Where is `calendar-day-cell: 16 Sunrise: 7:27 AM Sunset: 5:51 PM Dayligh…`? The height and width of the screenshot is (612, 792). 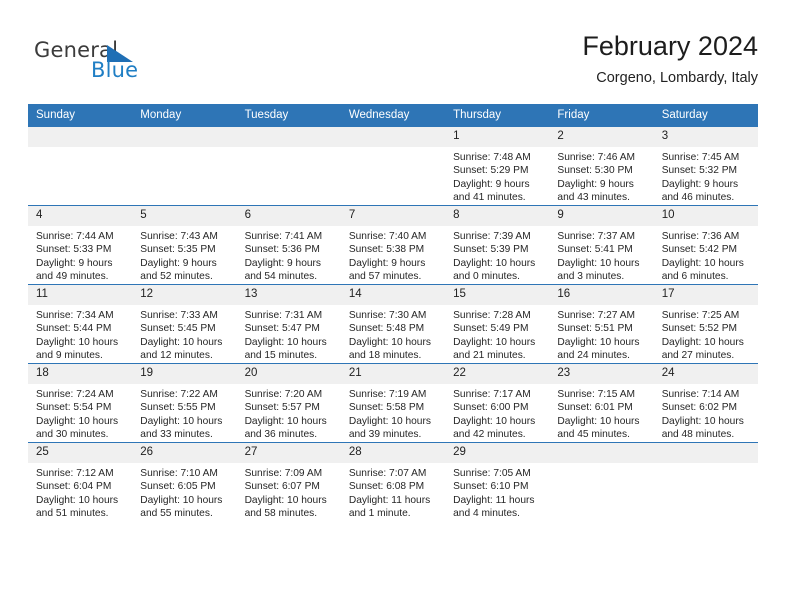
calendar-day-cell: 16 Sunrise: 7:27 AM Sunset: 5:51 PM Dayligh… is located at coordinates (601, 324).